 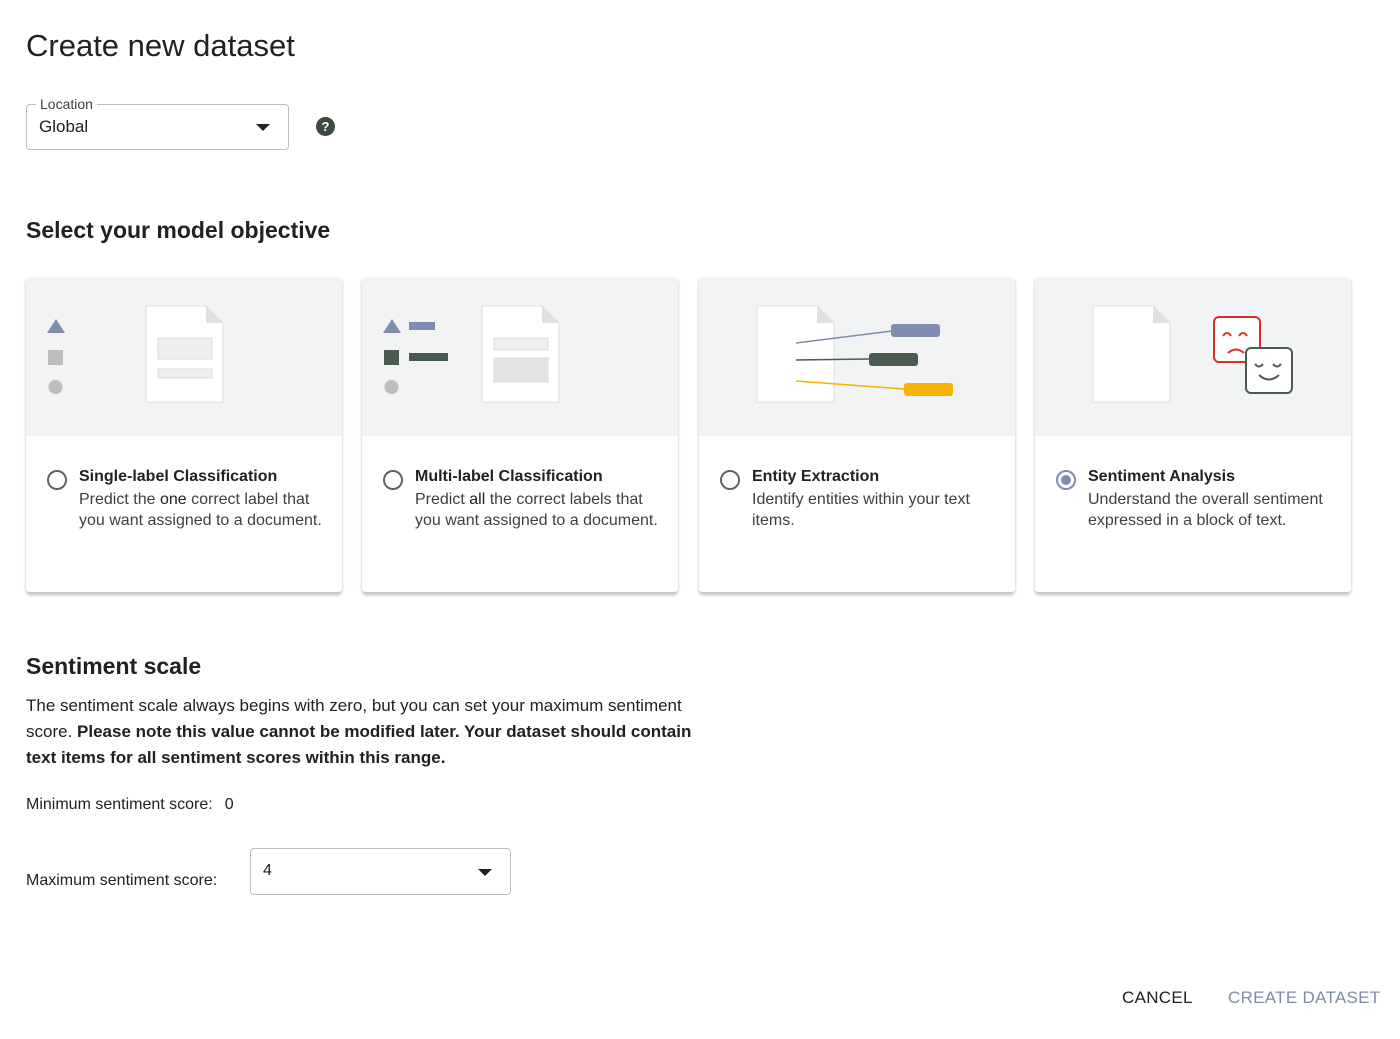 I want to click on radio-entity-extraction, so click(x=730, y=480).